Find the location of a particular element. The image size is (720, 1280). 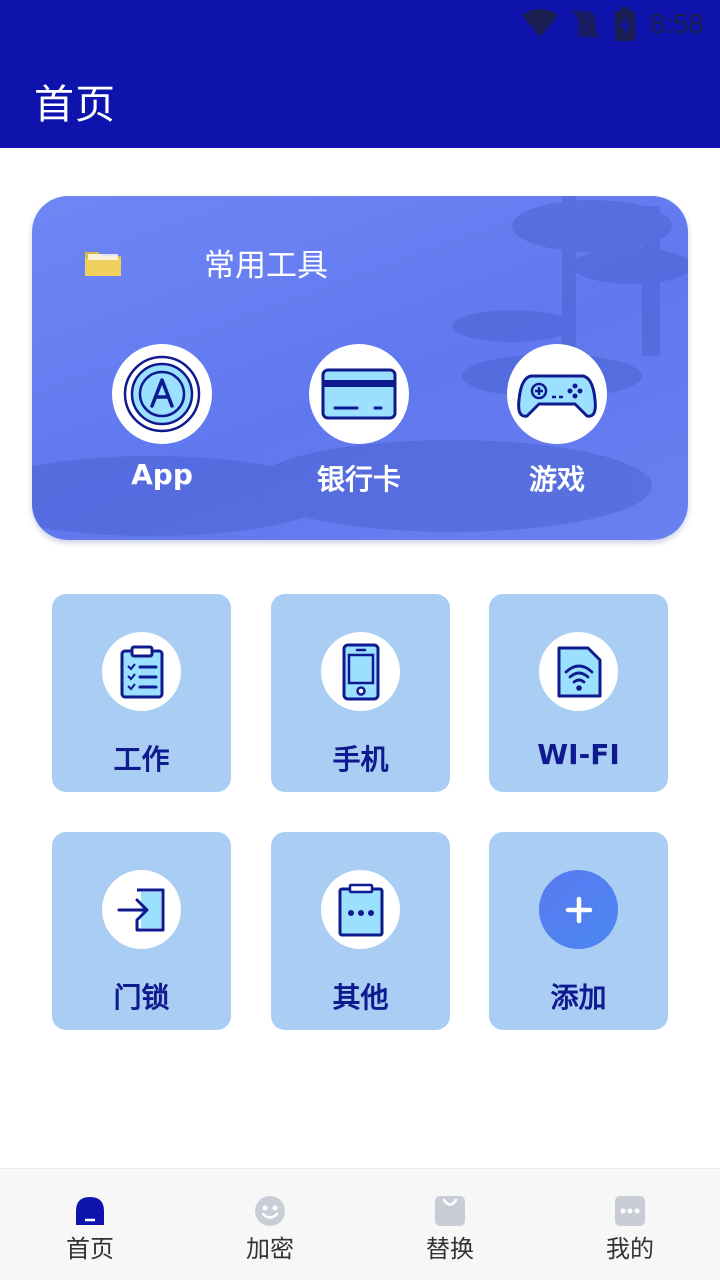

nav-item-home: 首页 is located at coordinates (90, 1229).